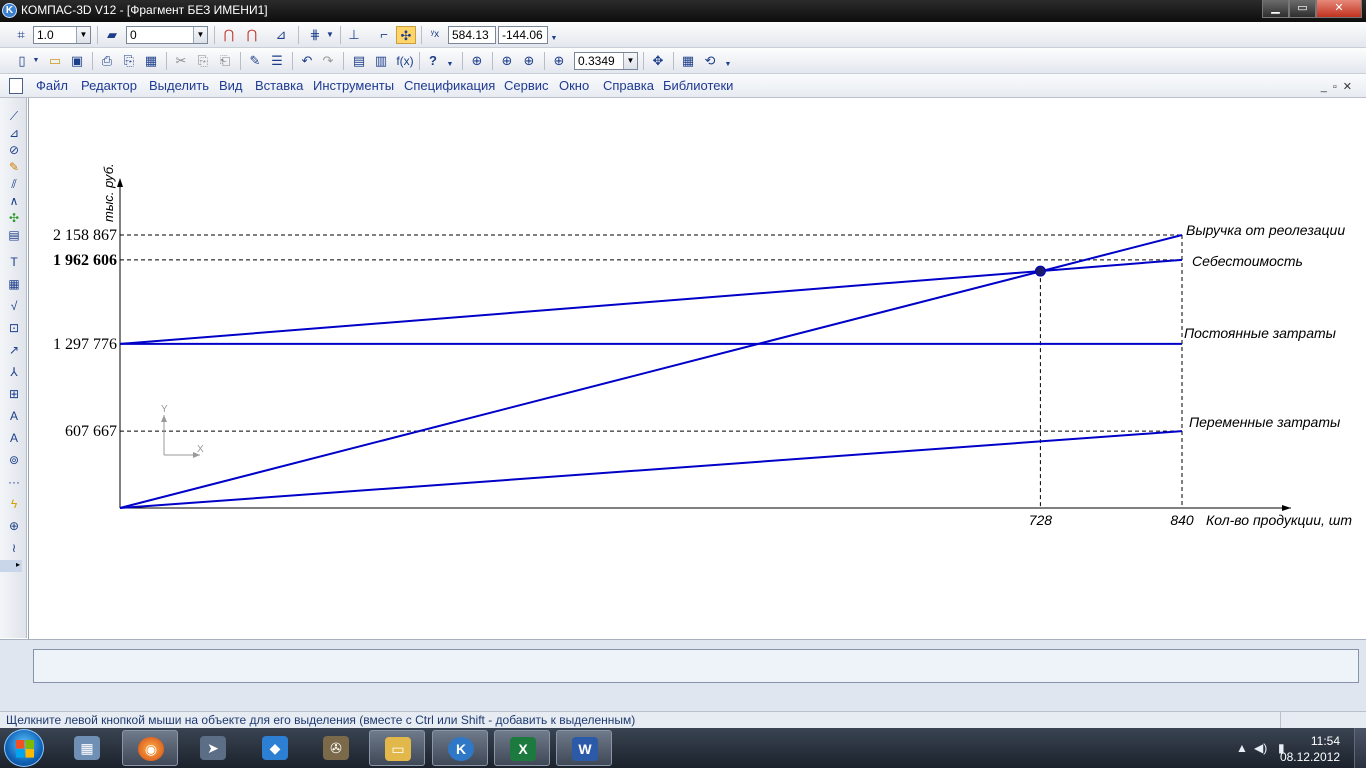 This screenshot has width=1366, height=768. What do you see at coordinates (279, 85) in the screenshot?
I see `menu-insert: Вставка` at bounding box center [279, 85].